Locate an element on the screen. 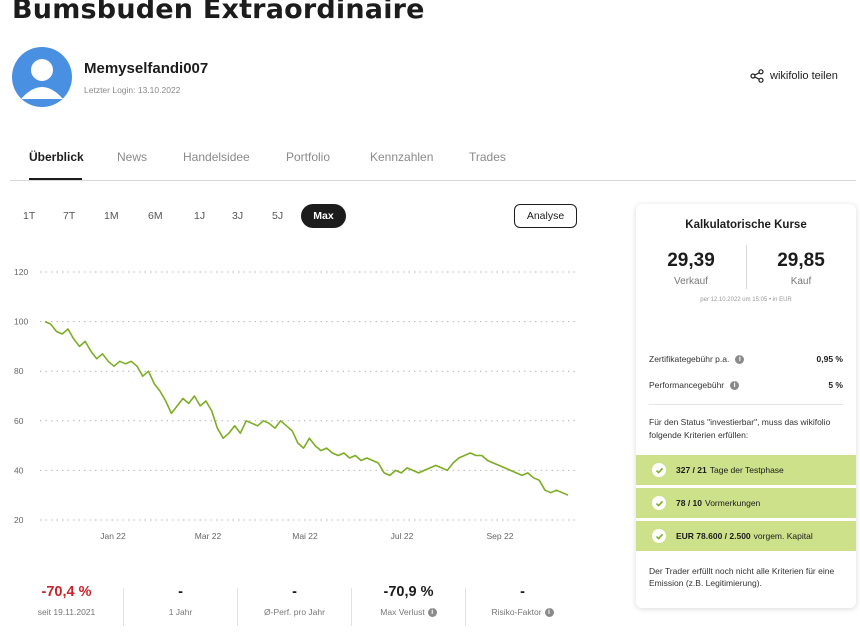 This screenshot has height=635, width=860. stat-risk-factor: - Risiko-Faktor i is located at coordinates (522, 601).